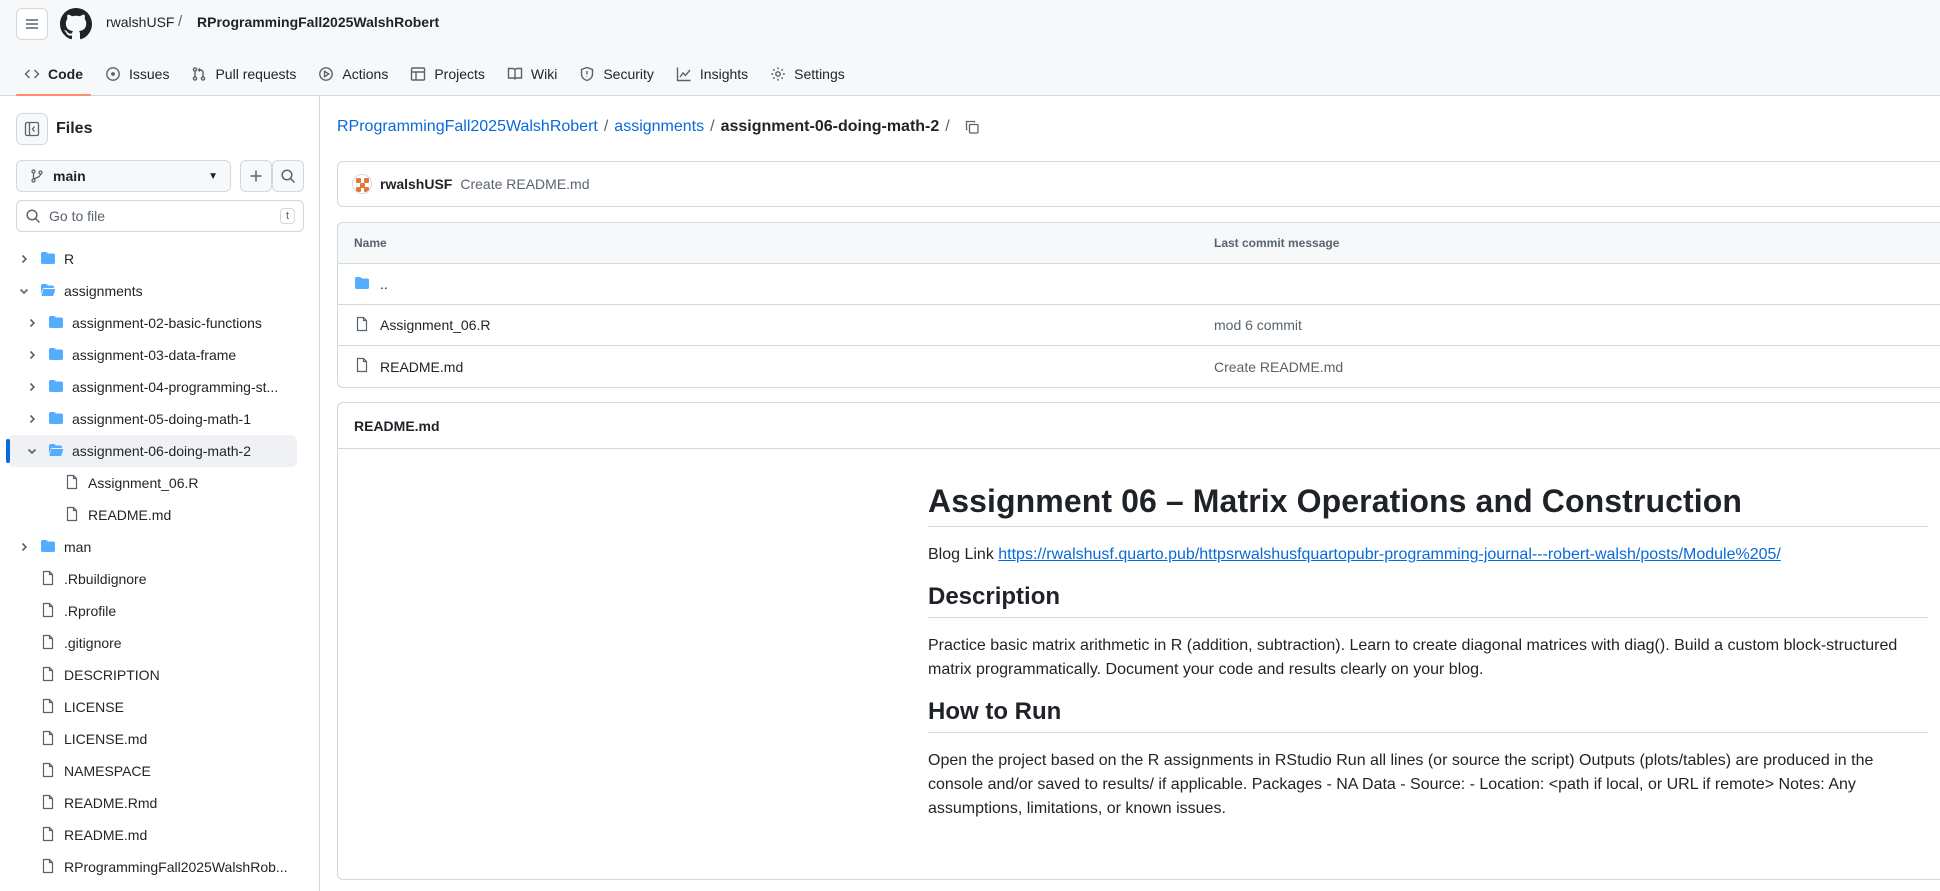 Image resolution: width=1940 pixels, height=891 pixels. Describe the element at coordinates (1139, 243) in the screenshot. I see `table-header: Name Last commit message` at that location.